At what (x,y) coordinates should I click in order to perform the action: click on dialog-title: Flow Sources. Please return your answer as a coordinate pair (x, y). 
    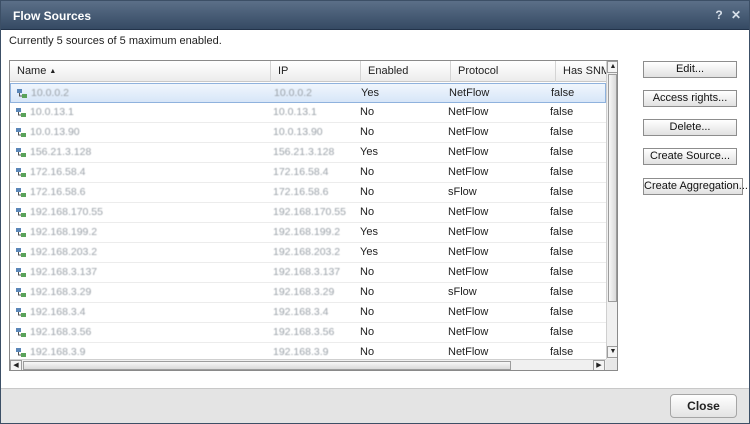
    Looking at the image, I should click on (52, 16).